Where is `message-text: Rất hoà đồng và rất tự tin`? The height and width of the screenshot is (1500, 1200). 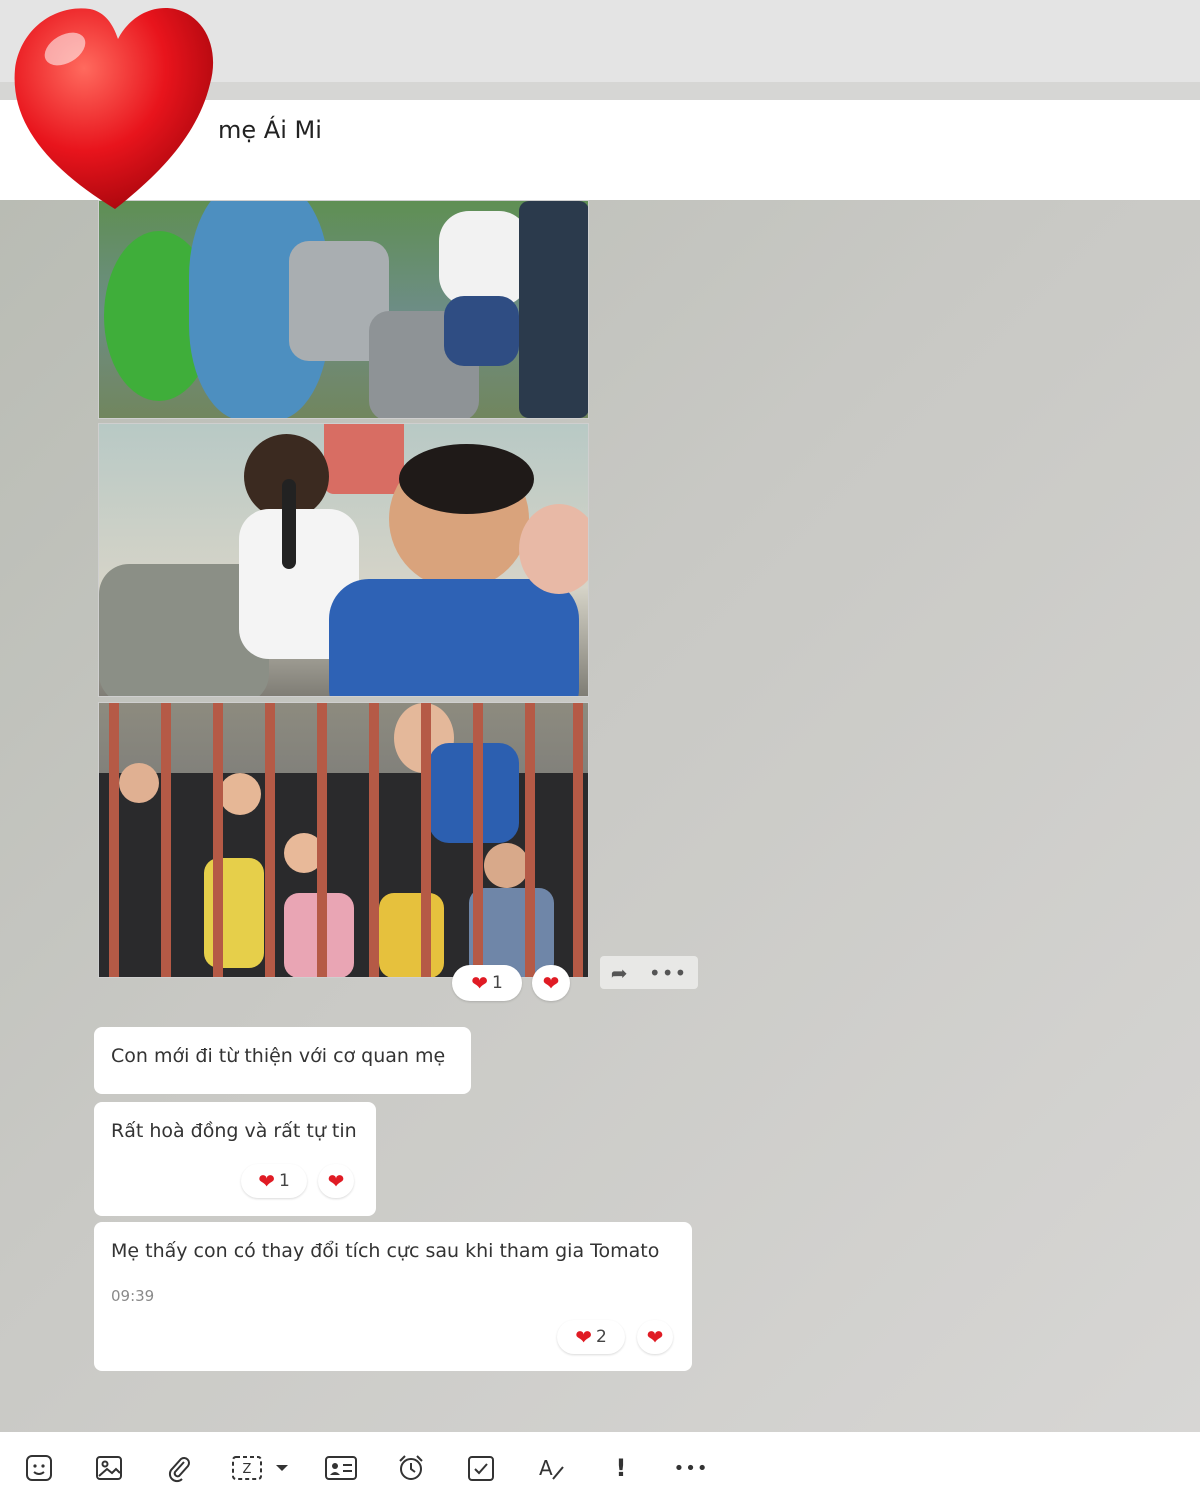 message-text: Rất hoà đồng và rất tự tin is located at coordinates (234, 1131).